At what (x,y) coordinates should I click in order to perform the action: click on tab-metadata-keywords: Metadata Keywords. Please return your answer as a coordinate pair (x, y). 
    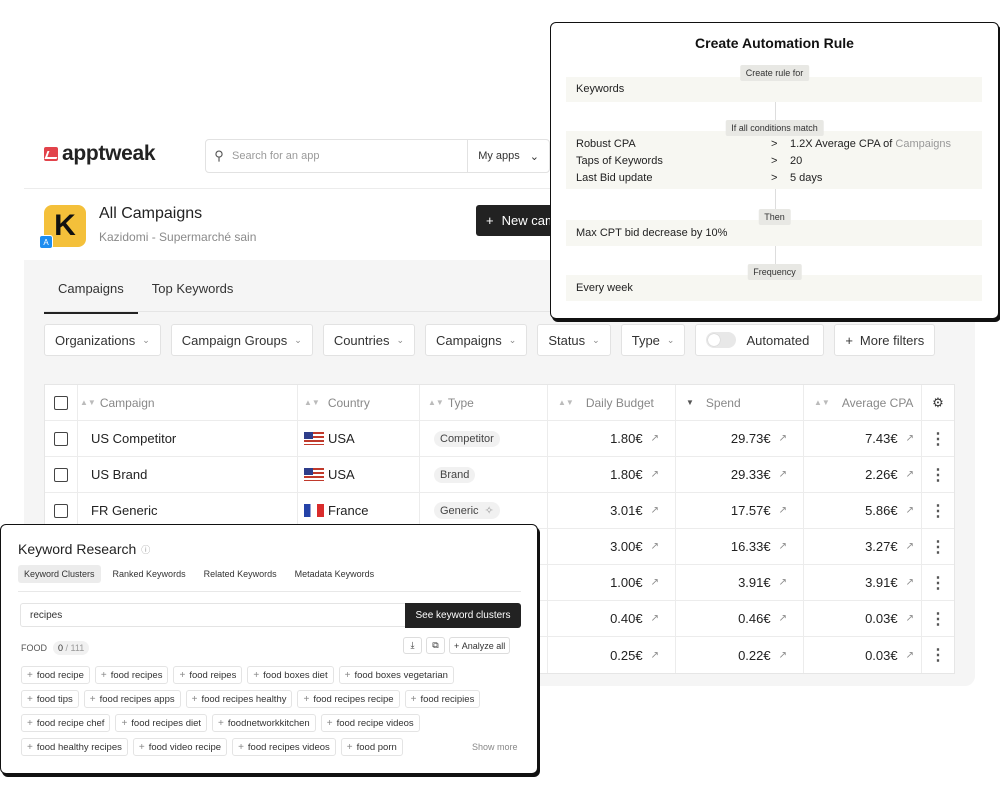
    Looking at the image, I should click on (335, 574).